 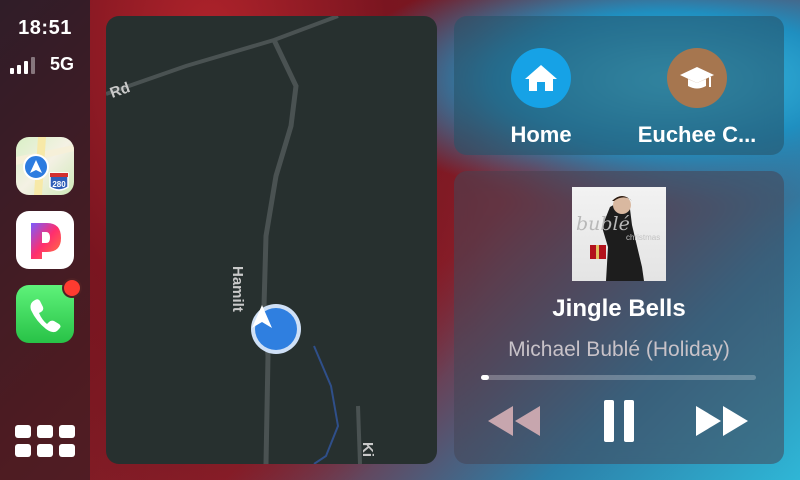 I want to click on shortcut-home-label: Home, so click(x=541, y=134).